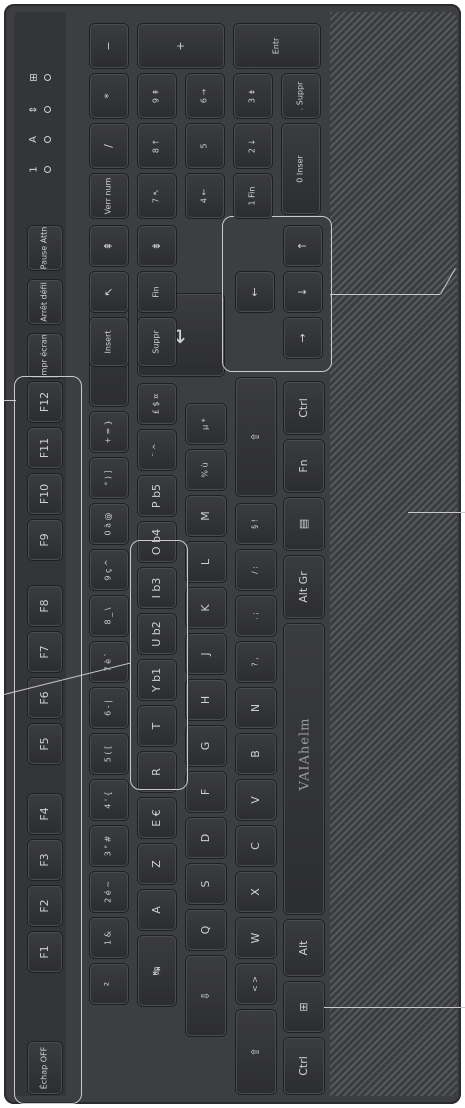 The image size is (465, 1108). Describe the element at coordinates (109, 984) in the screenshot. I see `key-squared: ²` at that location.